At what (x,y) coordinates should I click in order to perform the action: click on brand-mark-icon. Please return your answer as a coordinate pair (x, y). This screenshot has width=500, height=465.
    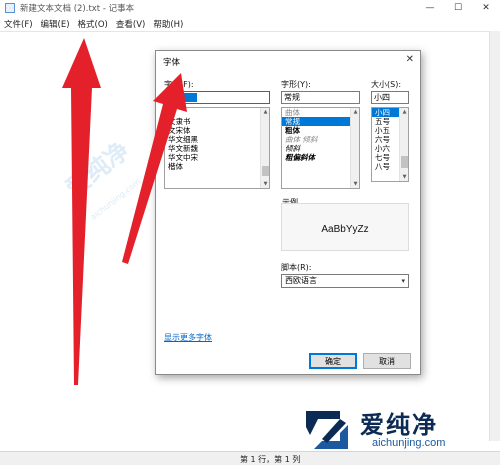
    Looking at the image, I should click on (327, 430).